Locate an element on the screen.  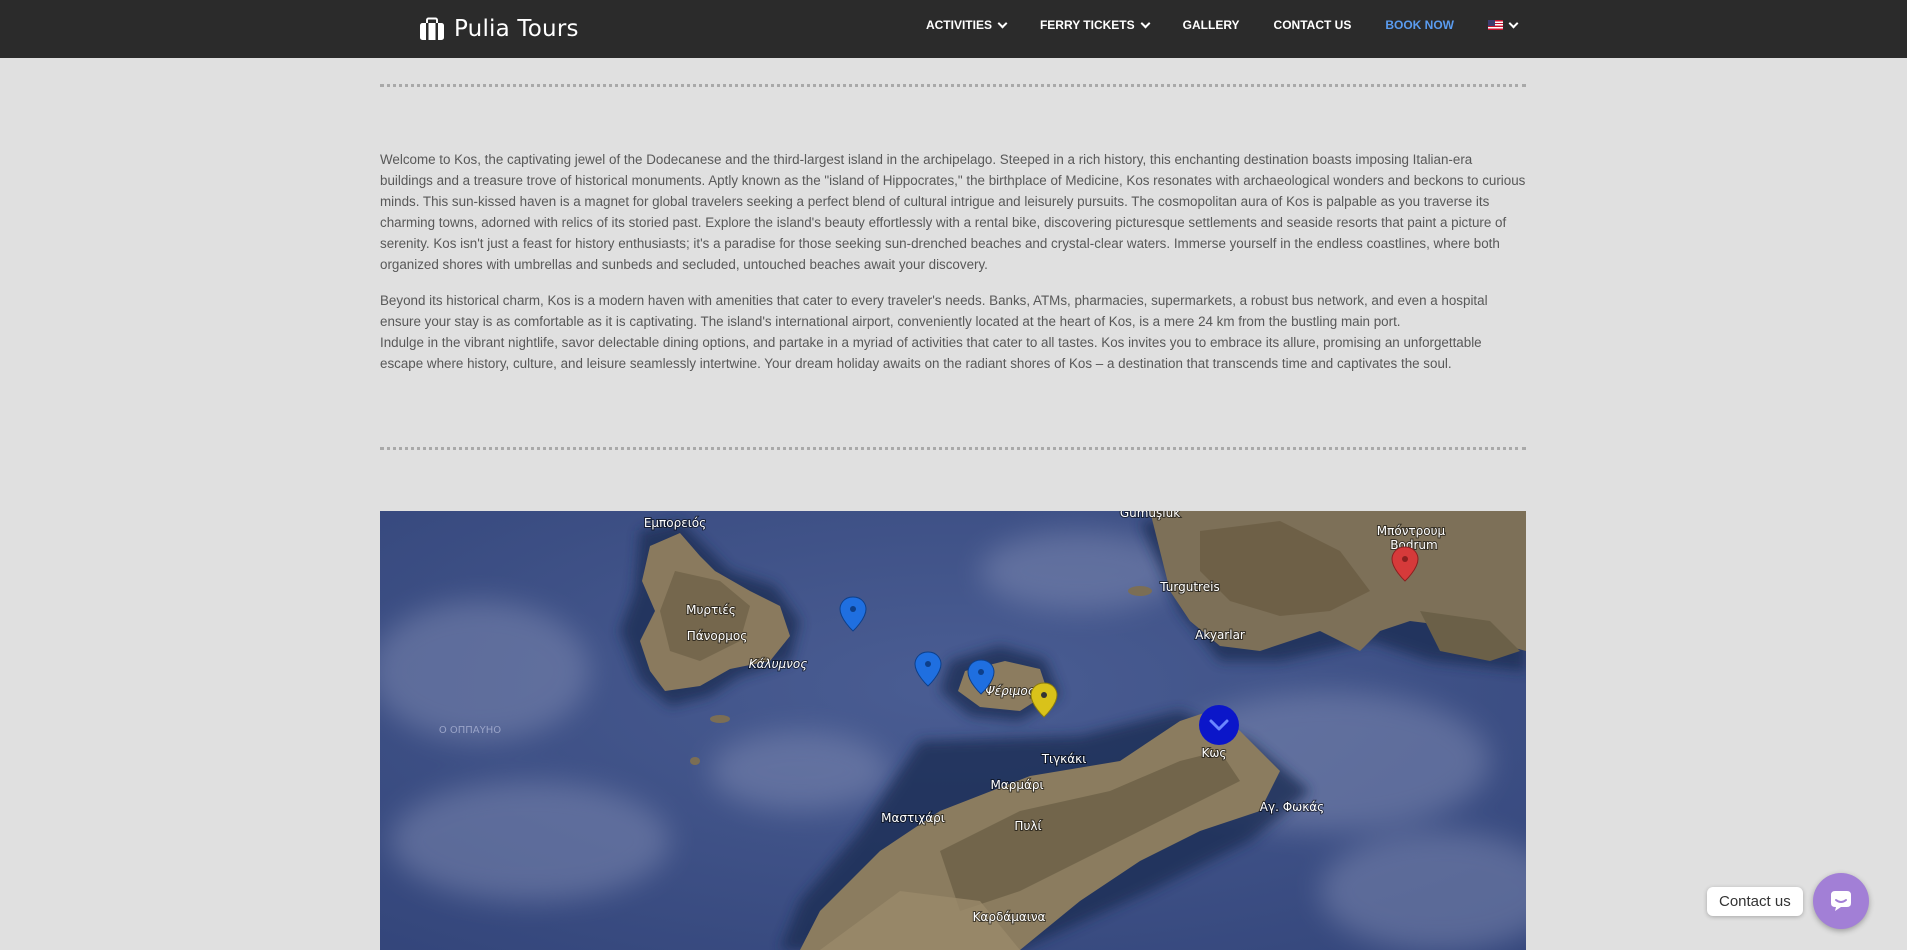
menu-gallery: GALLERY is located at coordinates (1211, 25).